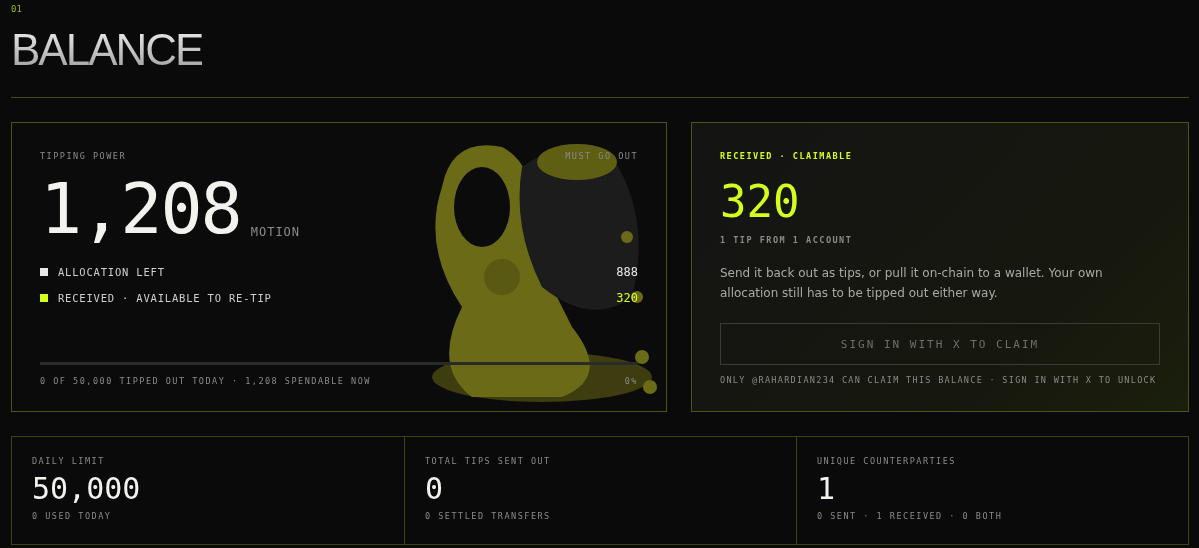  What do you see at coordinates (912, 283) in the screenshot?
I see `claimable-description: Send it back out as tips, or pull it on-chain to a wallet. Your own allocation still has to be tipped out either way.` at bounding box center [912, 283].